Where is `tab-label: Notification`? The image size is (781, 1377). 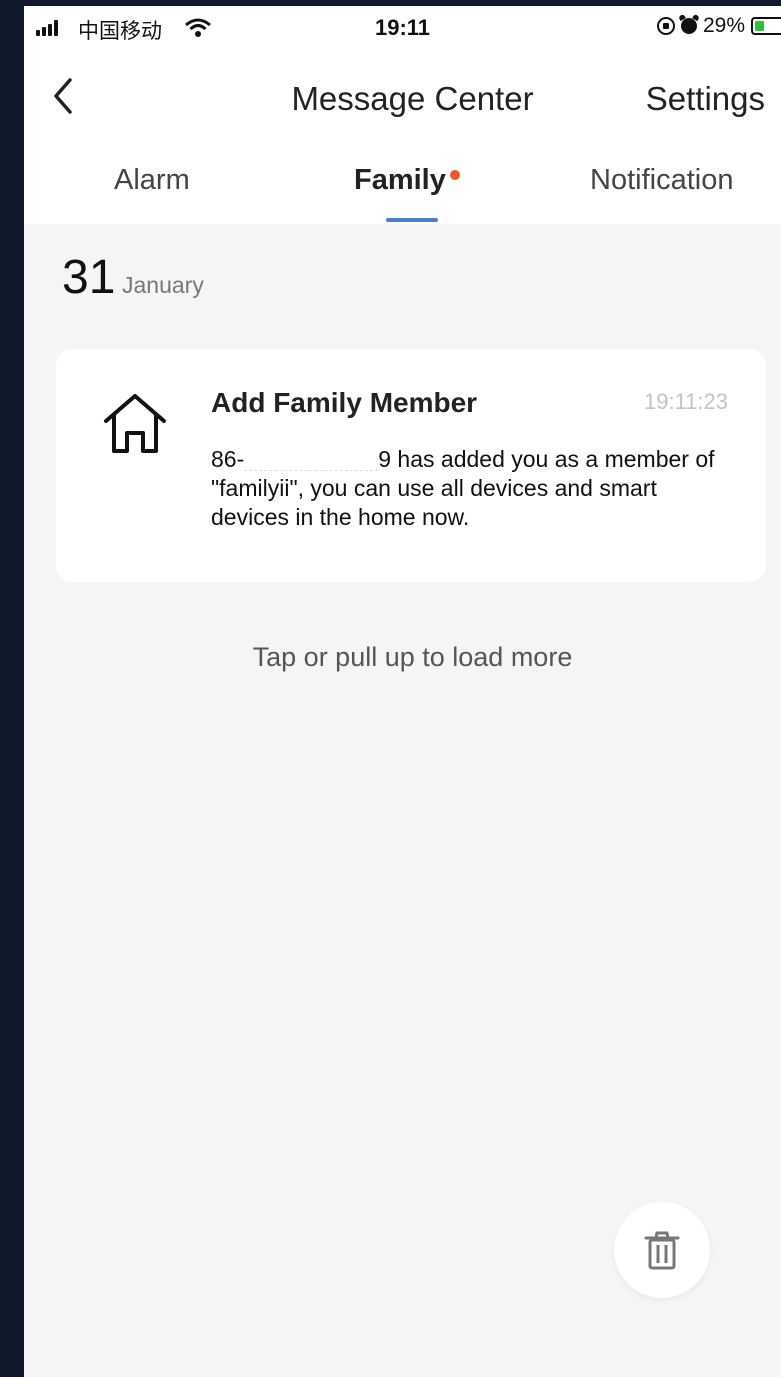 tab-label: Notification is located at coordinates (662, 180).